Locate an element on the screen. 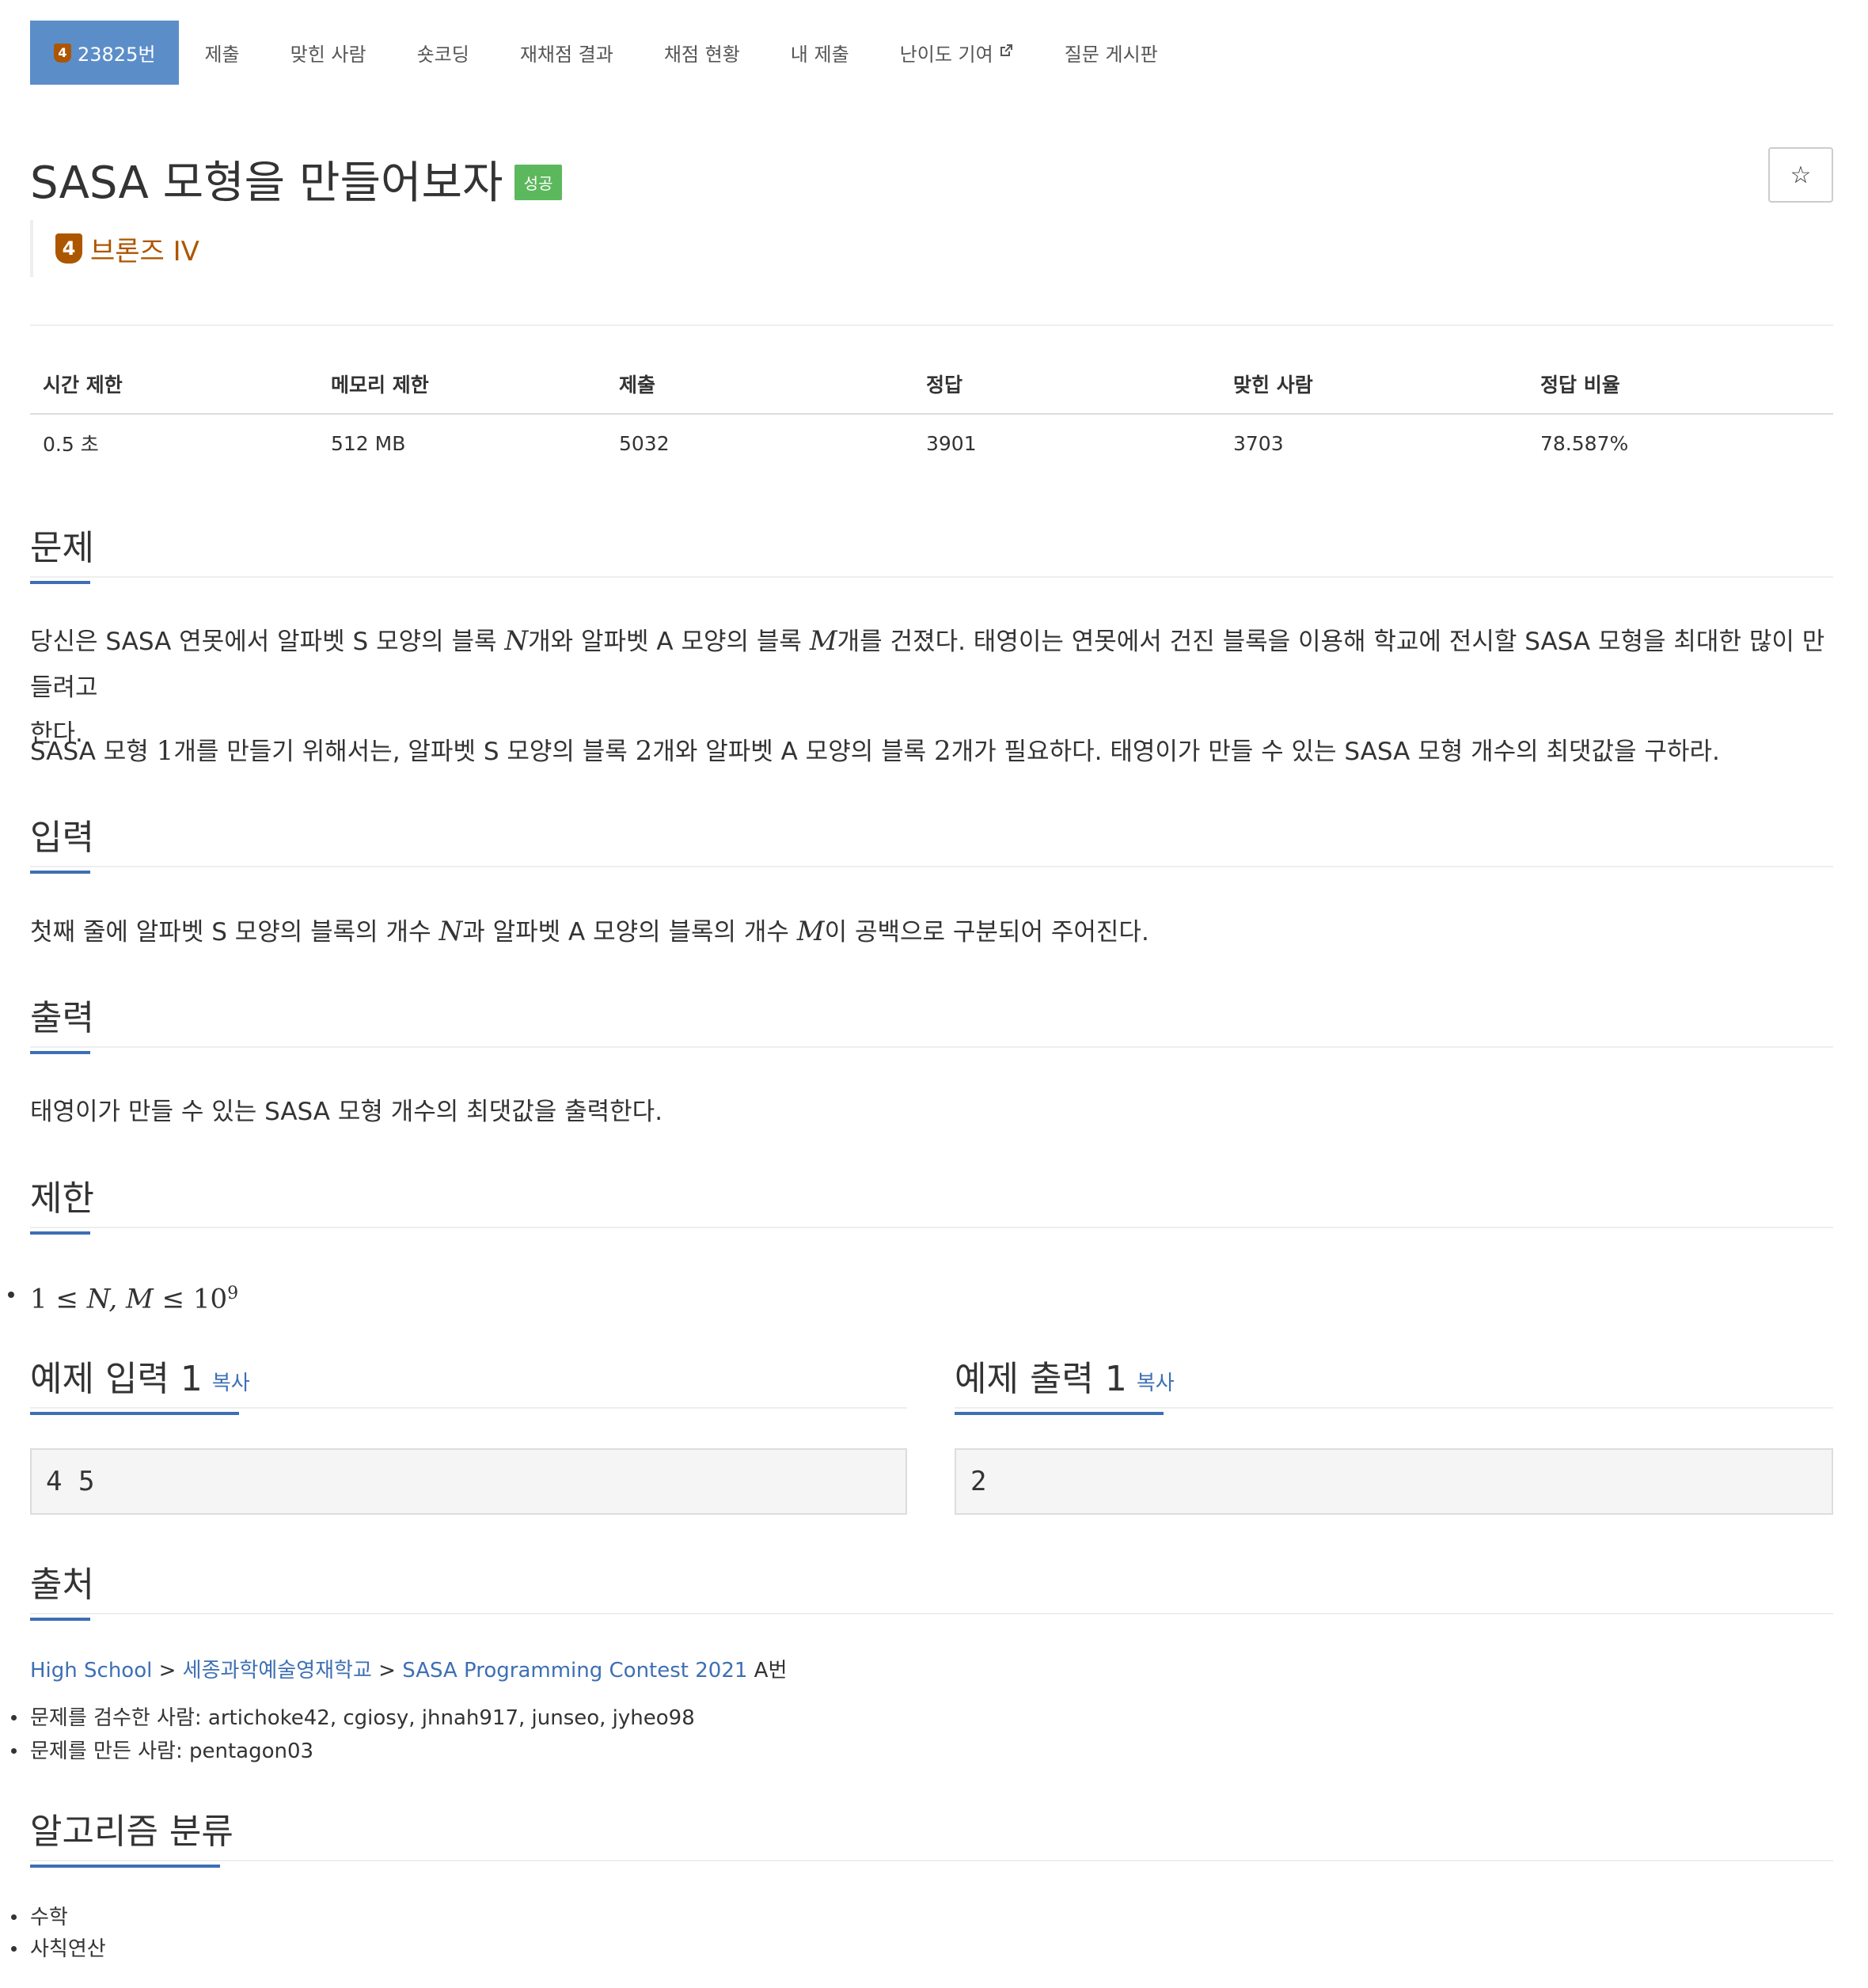  section-algorithm-heading: 알고리즘 분류 is located at coordinates (132, 1835).